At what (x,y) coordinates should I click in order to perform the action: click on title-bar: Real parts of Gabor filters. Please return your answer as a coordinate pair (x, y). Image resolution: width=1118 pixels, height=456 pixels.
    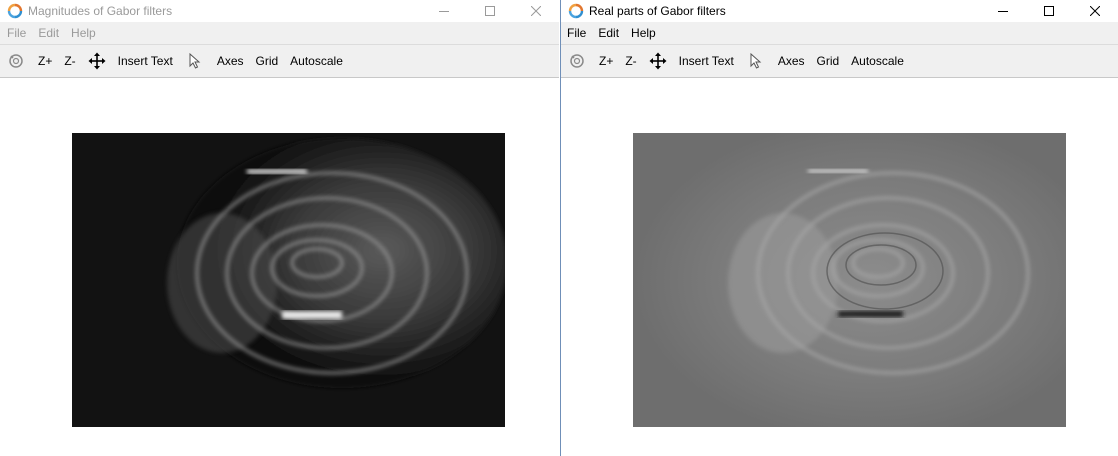
    Looking at the image, I should click on (839, 11).